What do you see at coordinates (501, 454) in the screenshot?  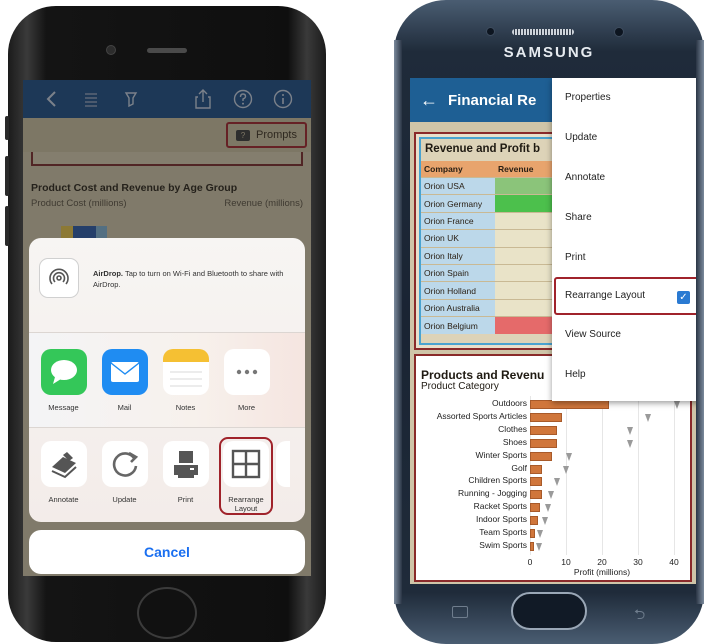 I see `category-label: Winter Sports` at bounding box center [501, 454].